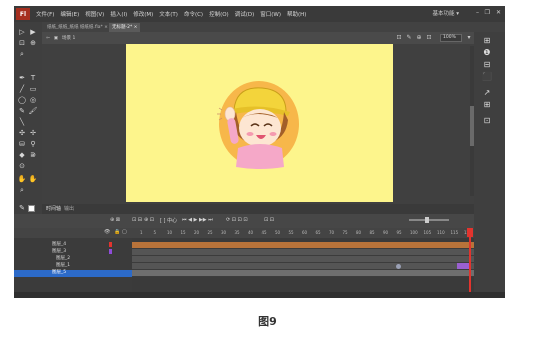 This screenshot has height=342, width=535. Describe the element at coordinates (22, 32) in the screenshot. I see `selection-tool-icon: ▷` at that location.